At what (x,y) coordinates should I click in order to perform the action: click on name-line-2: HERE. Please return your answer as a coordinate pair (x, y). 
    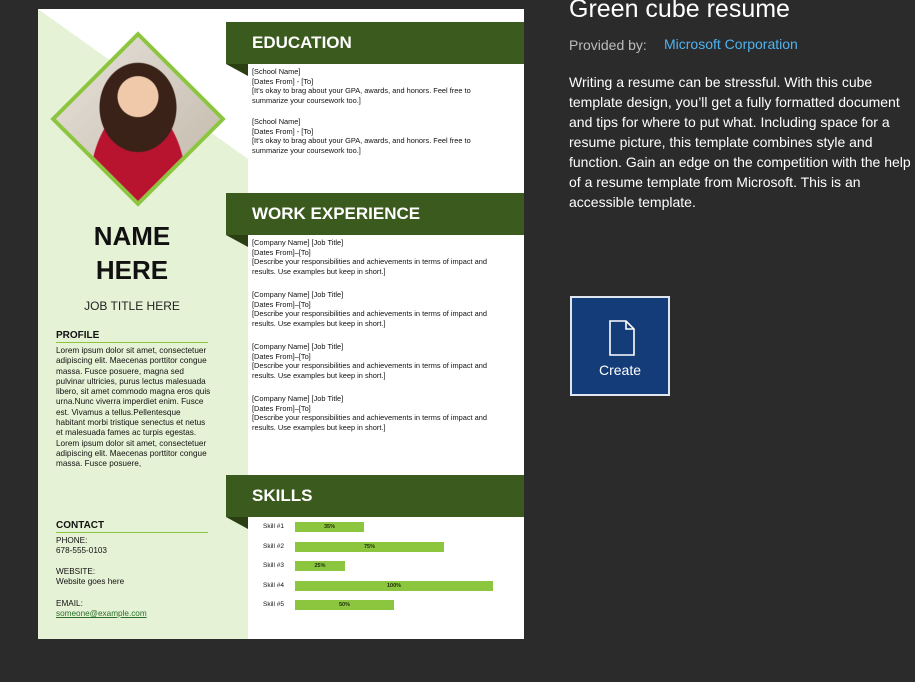
    Looking at the image, I should click on (132, 270).